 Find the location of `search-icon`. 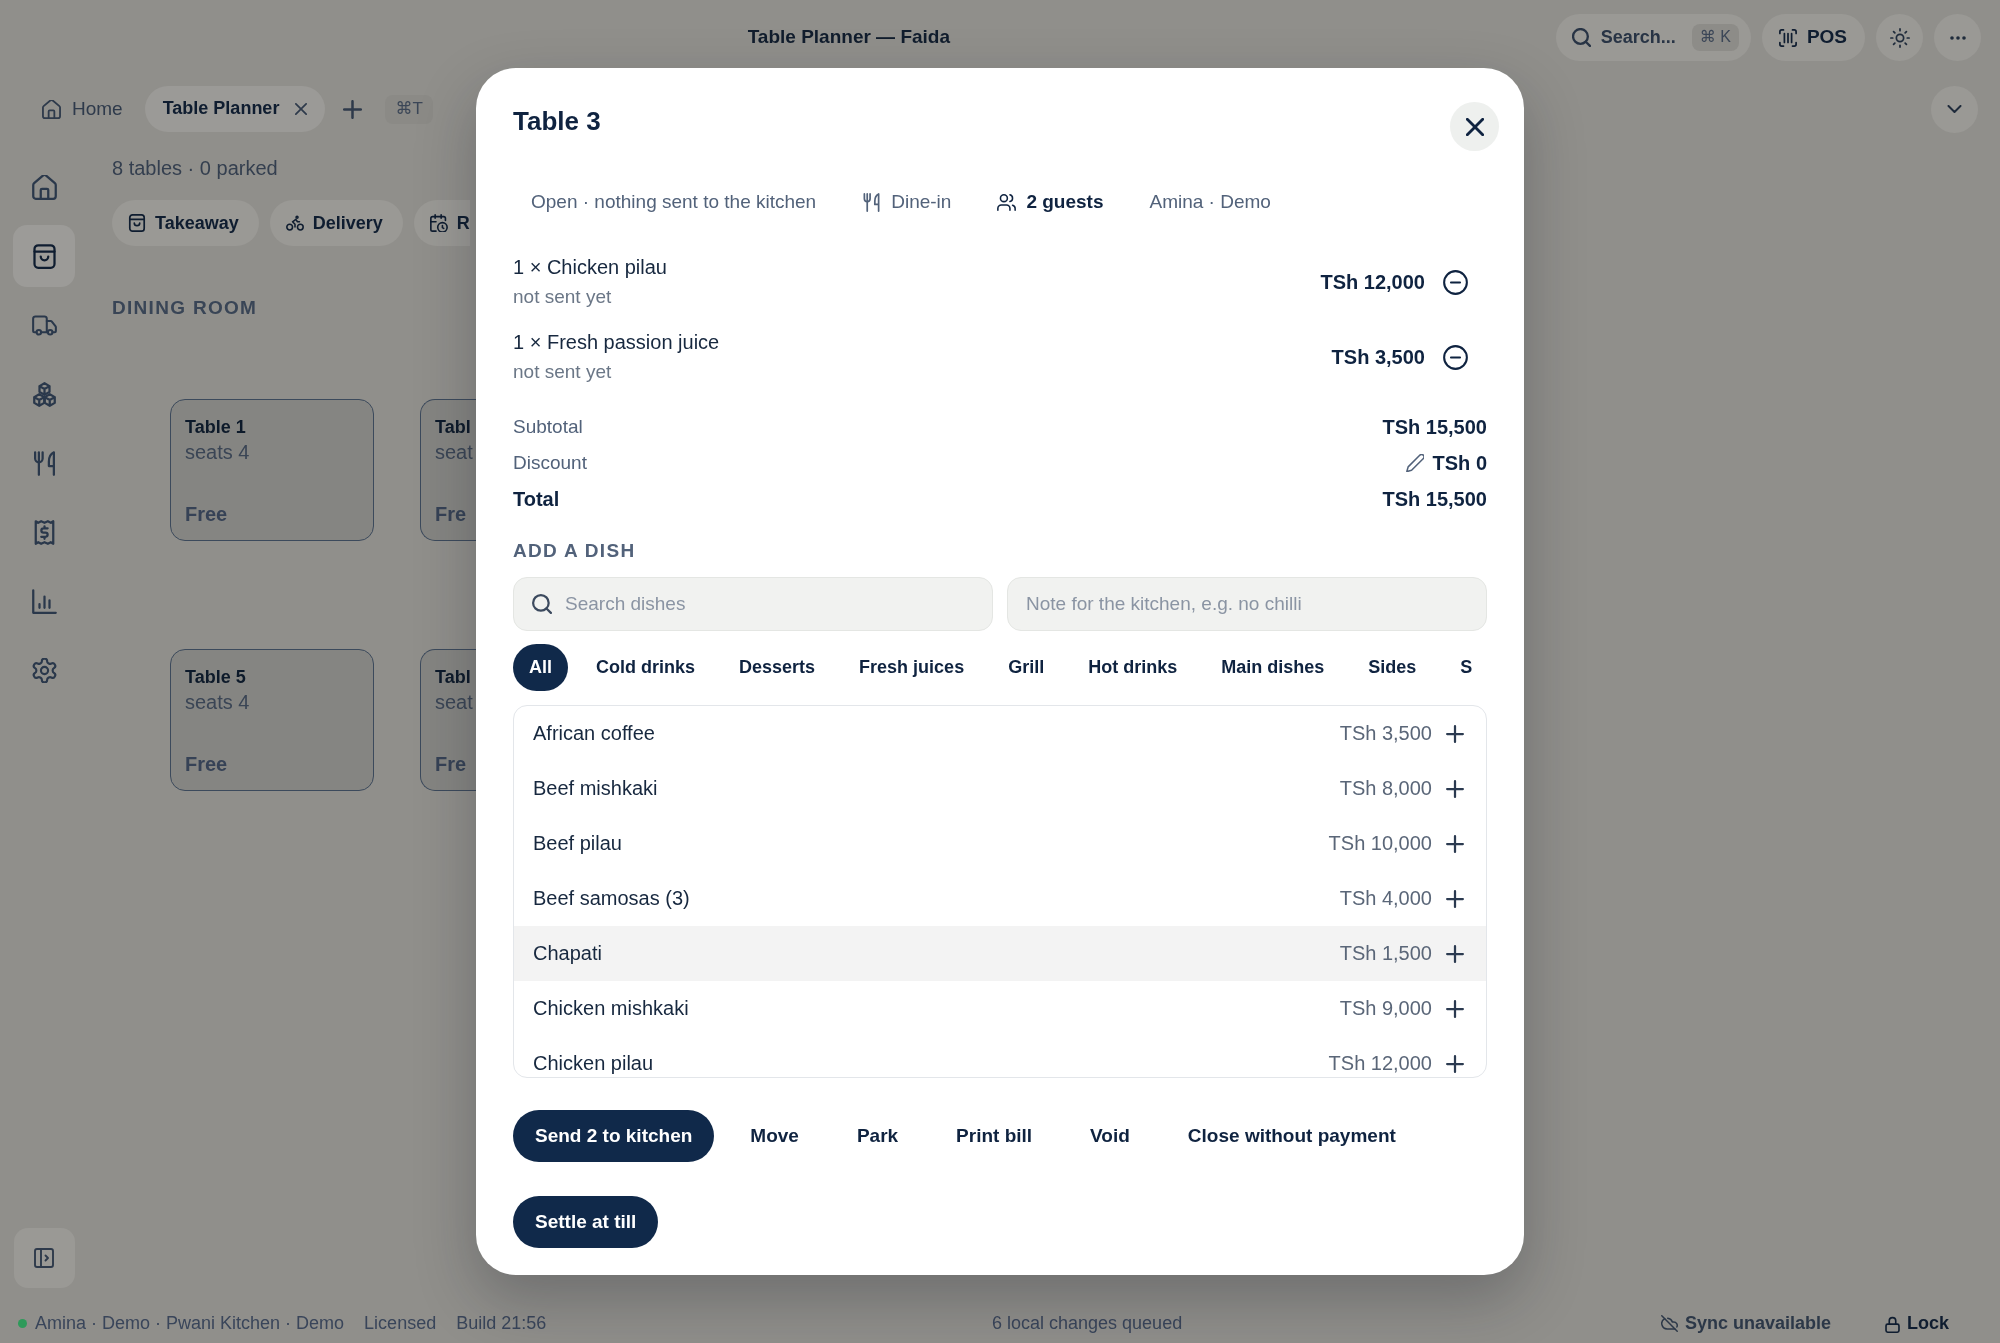

search-icon is located at coordinates (542, 604).